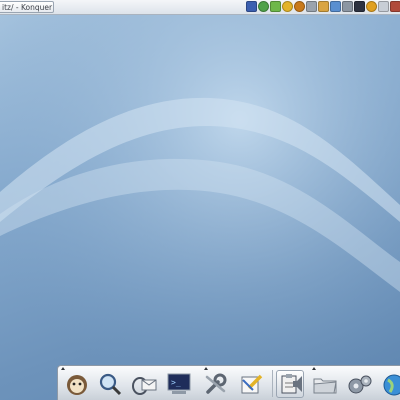 The width and height of the screenshot is (400, 400). I want to click on kde-menu-button, so click(77, 384).